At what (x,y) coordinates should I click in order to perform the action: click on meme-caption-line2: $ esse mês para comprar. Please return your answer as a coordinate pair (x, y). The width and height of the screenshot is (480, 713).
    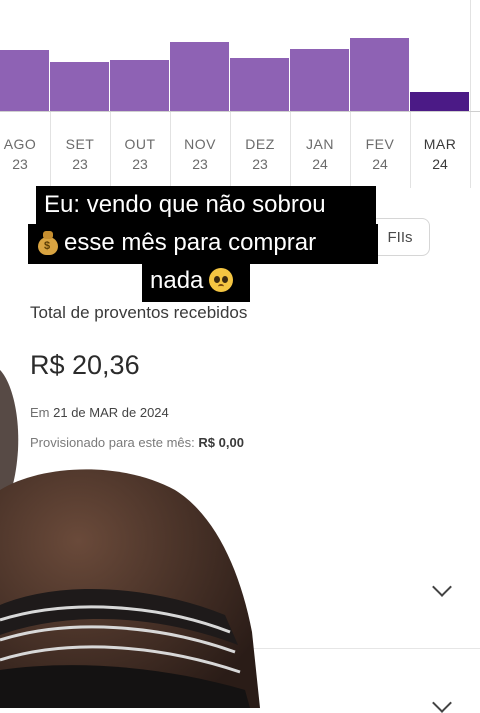
    Looking at the image, I should click on (203, 244).